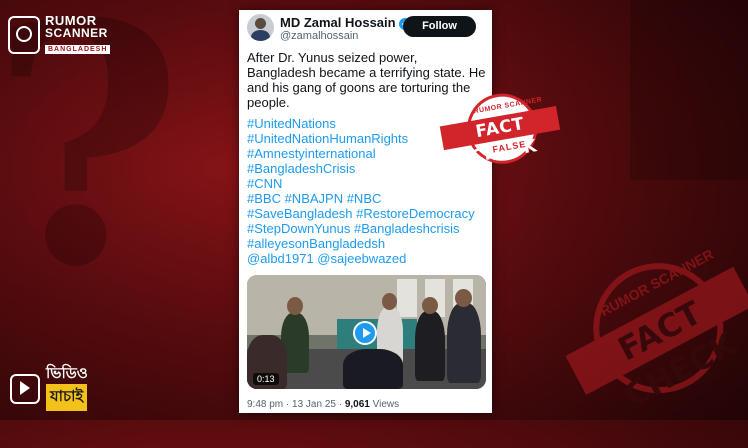 The image size is (748, 448). I want to click on mention-line: @albd1971 @sajeebwazed, so click(368, 258).